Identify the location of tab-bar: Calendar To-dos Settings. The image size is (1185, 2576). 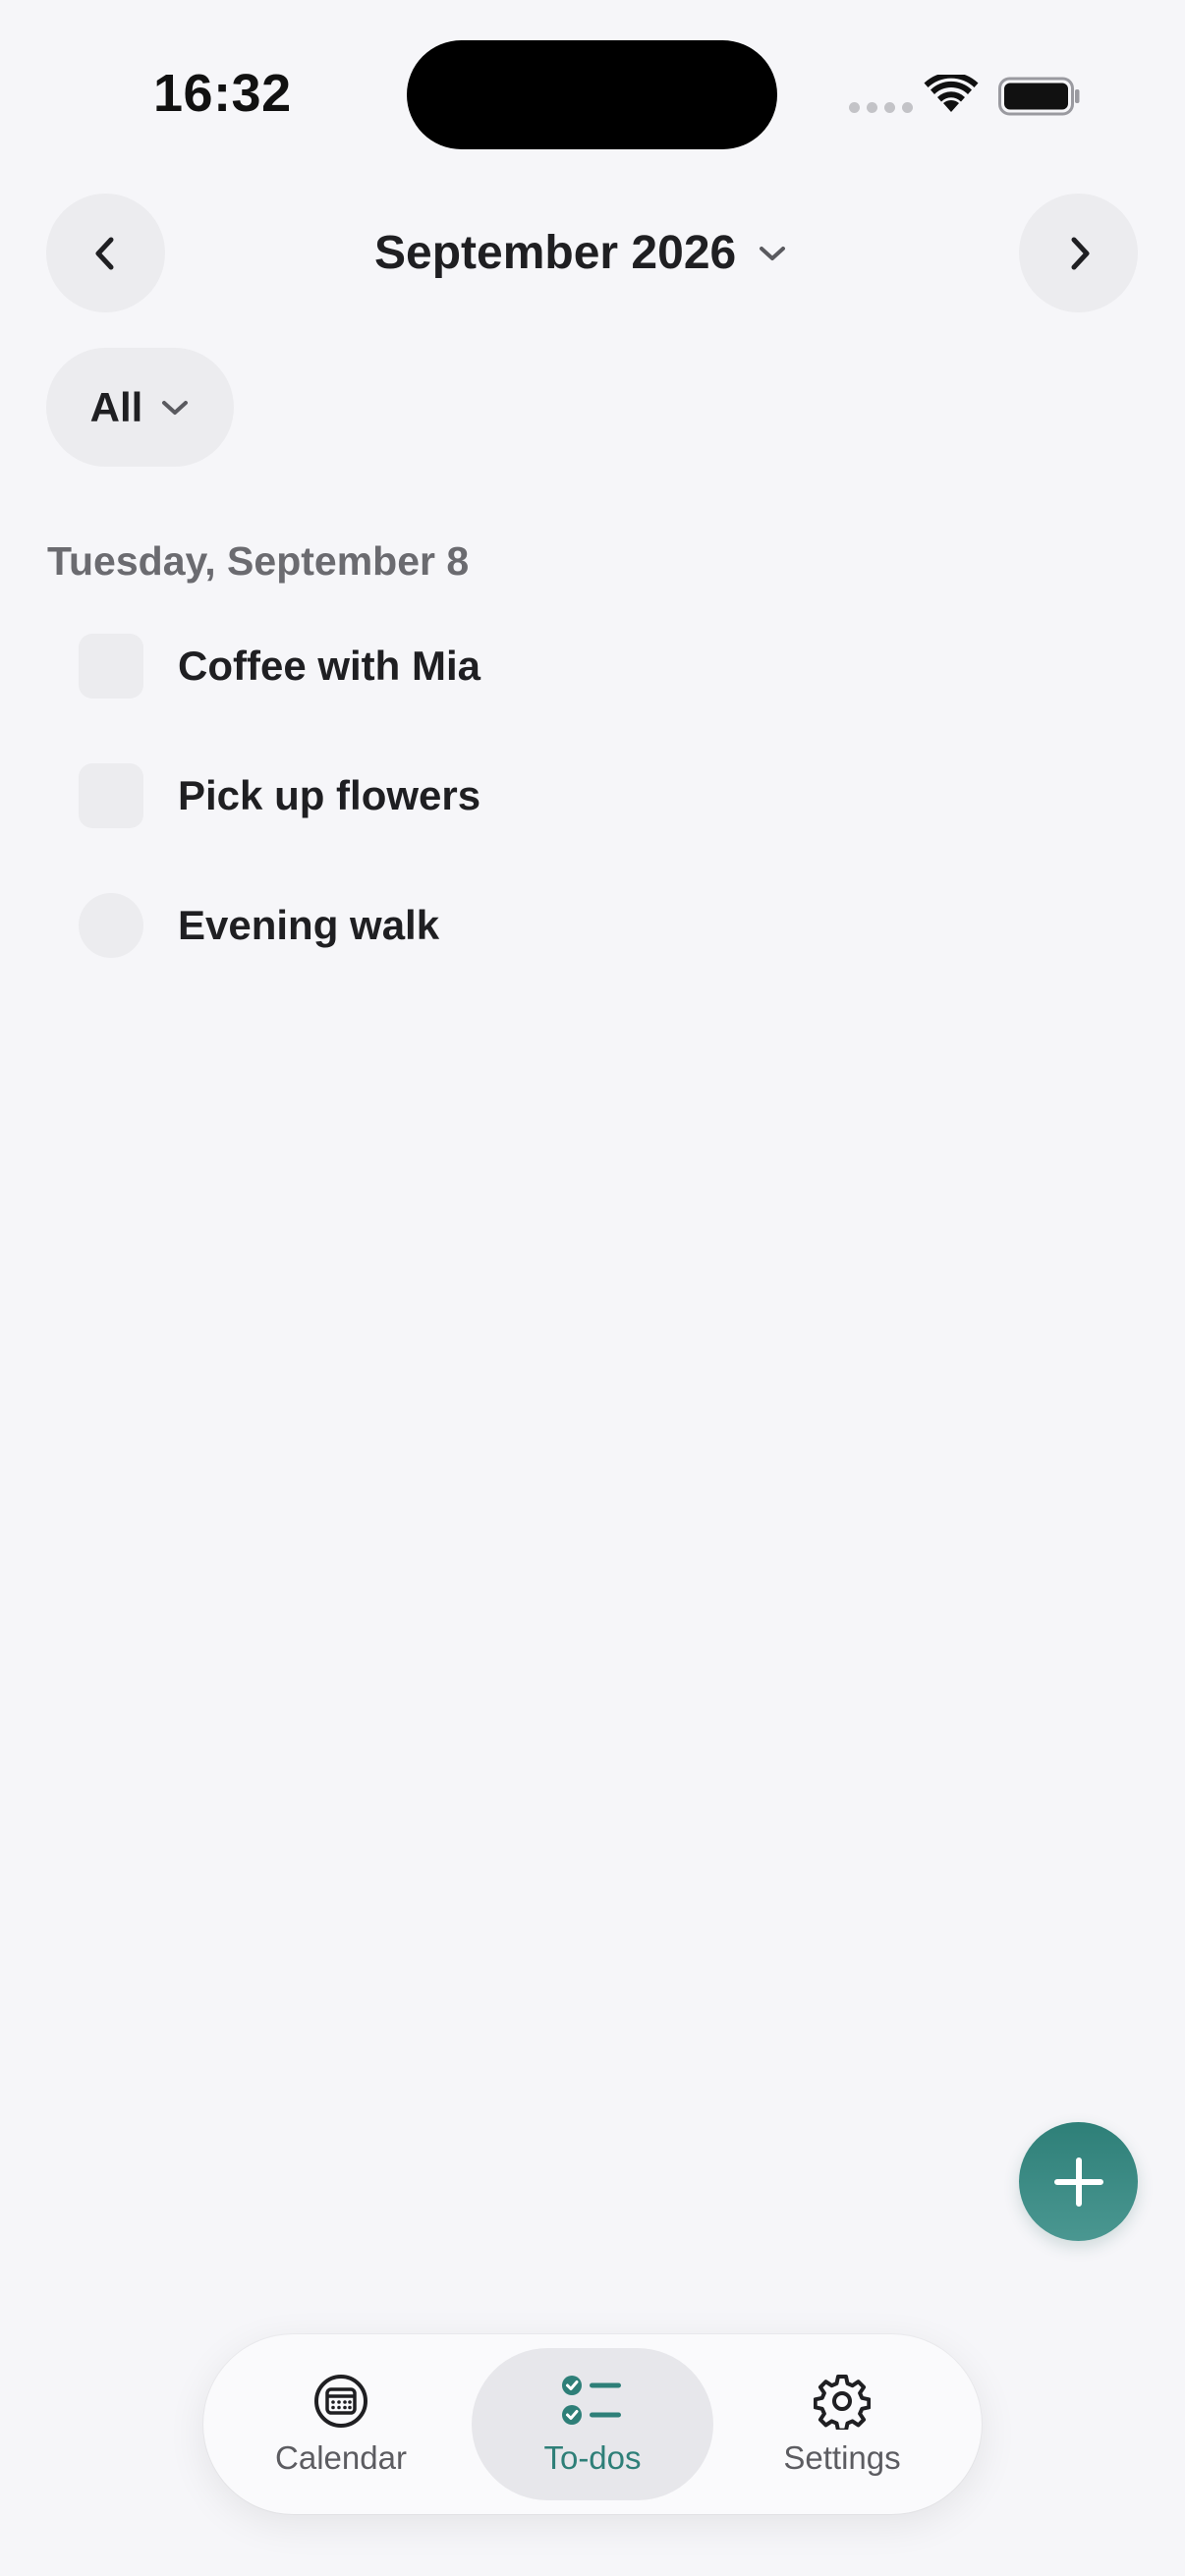
(592, 2424).